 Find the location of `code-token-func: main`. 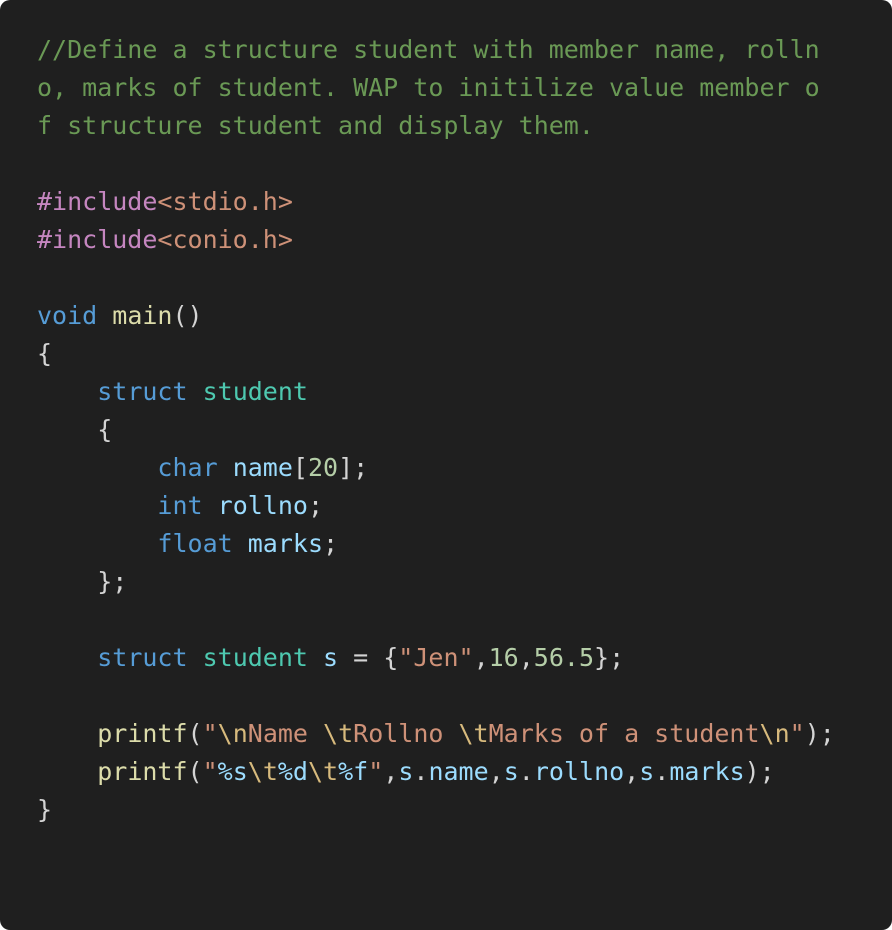

code-token-func: main is located at coordinates (142, 315).